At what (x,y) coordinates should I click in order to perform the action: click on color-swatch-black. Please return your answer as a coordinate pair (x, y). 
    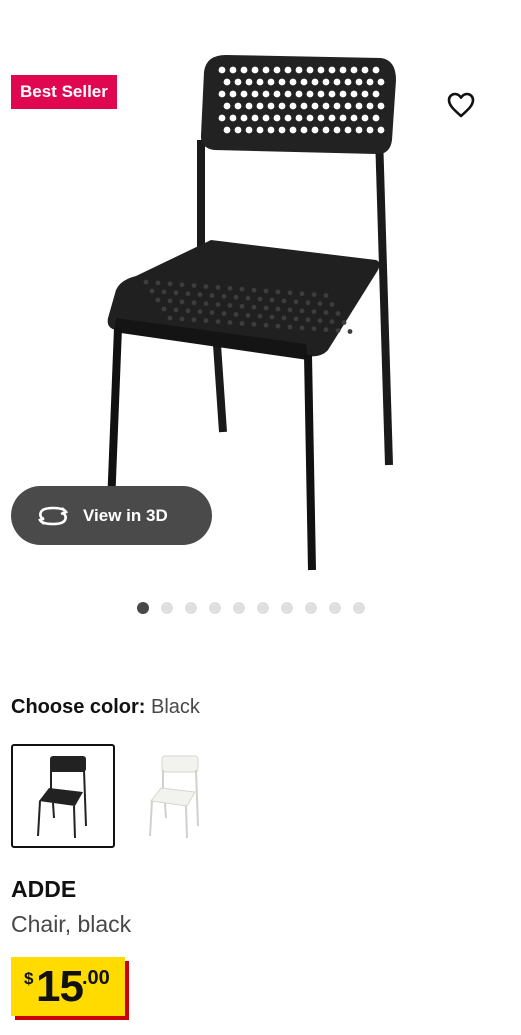
    Looking at the image, I should click on (63, 796).